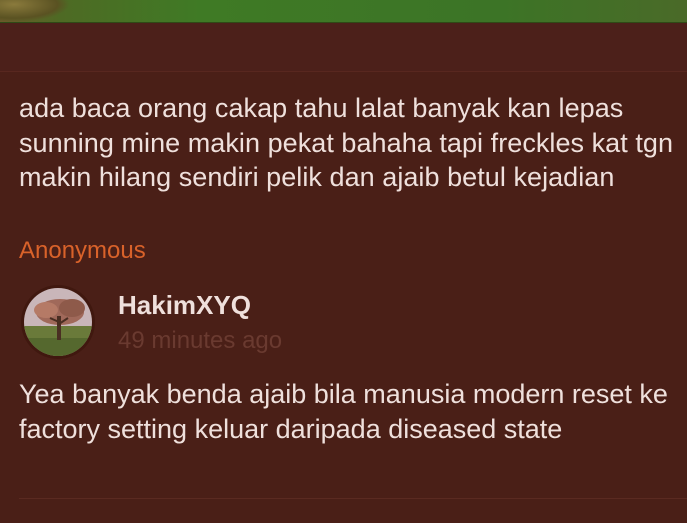  I want to click on post-footer-band, so click(343, 47).